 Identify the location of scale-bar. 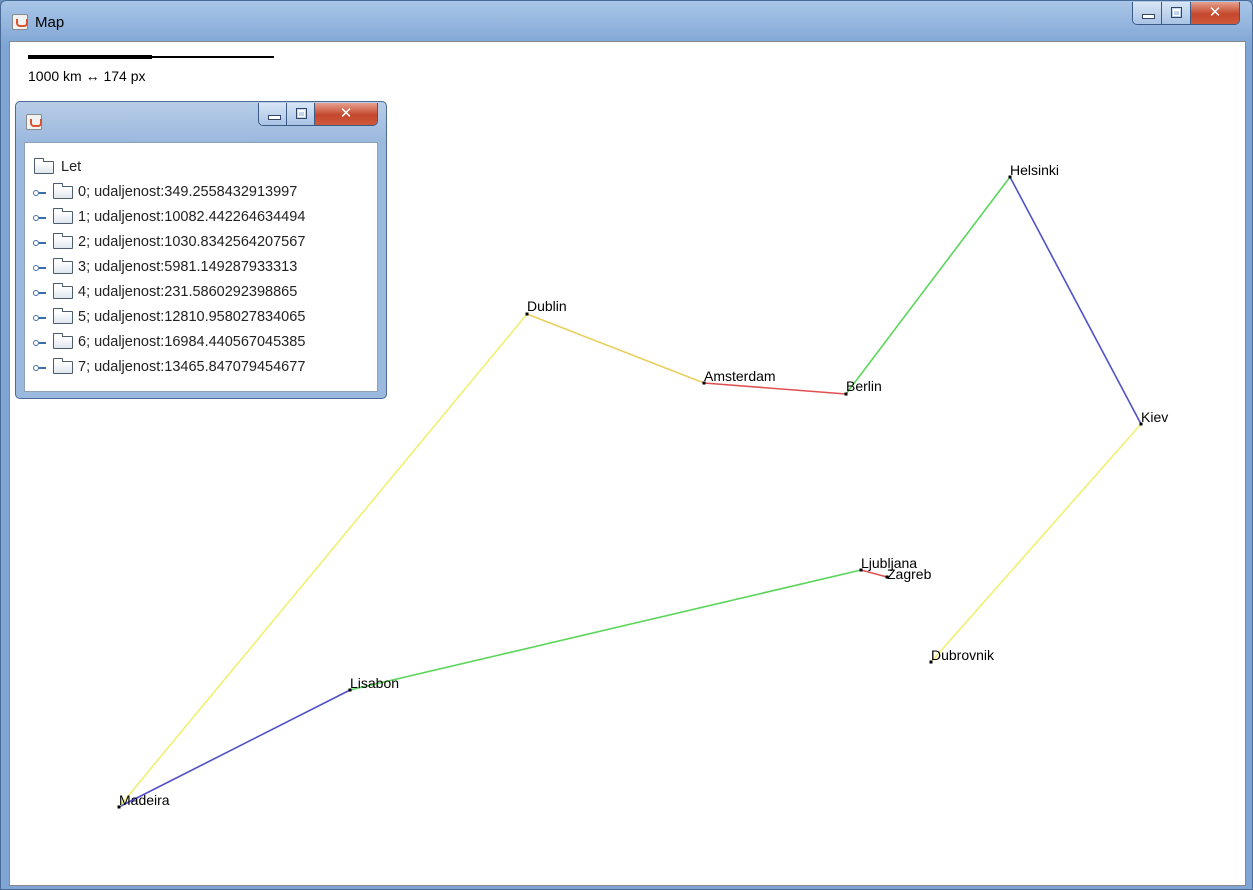
(151, 57).